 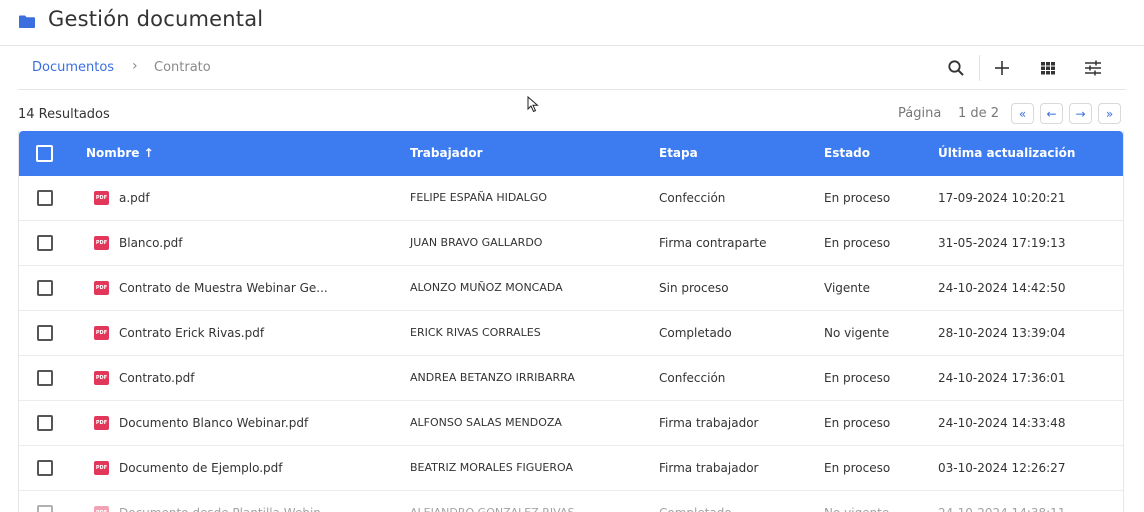 I want to click on previous-page-button: ←, so click(x=1051, y=113).